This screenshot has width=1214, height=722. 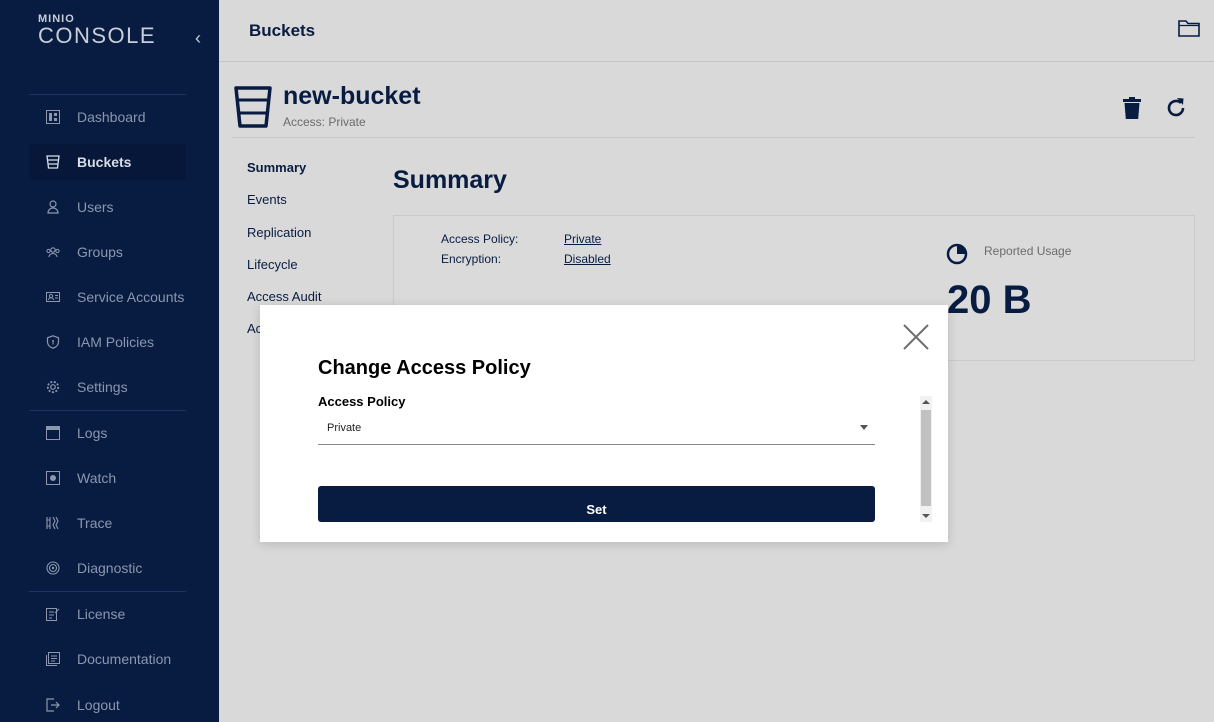 I want to click on sidebar-item-iam-policies: IAM Policies, so click(x=107, y=342).